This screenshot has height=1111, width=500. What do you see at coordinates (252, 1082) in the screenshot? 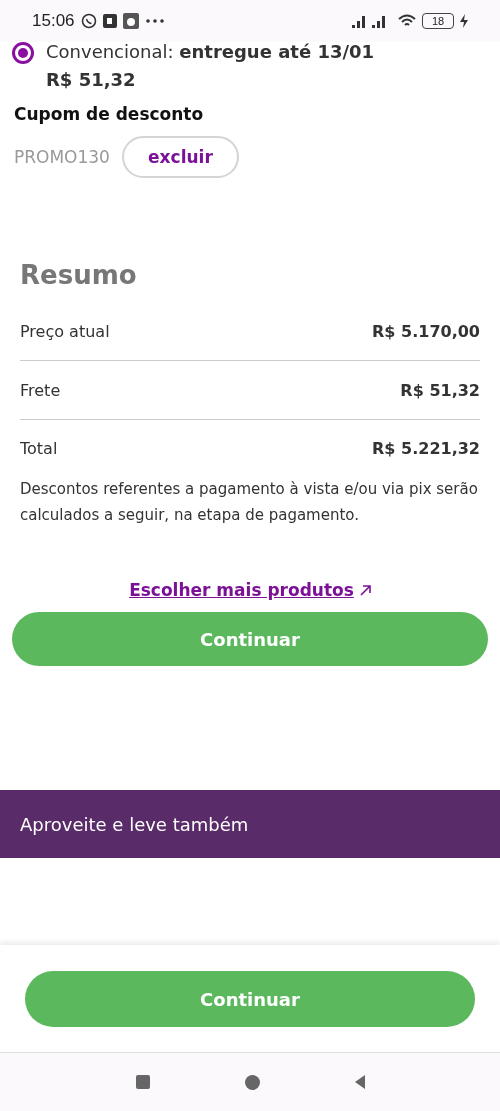
I see `home-icon` at bounding box center [252, 1082].